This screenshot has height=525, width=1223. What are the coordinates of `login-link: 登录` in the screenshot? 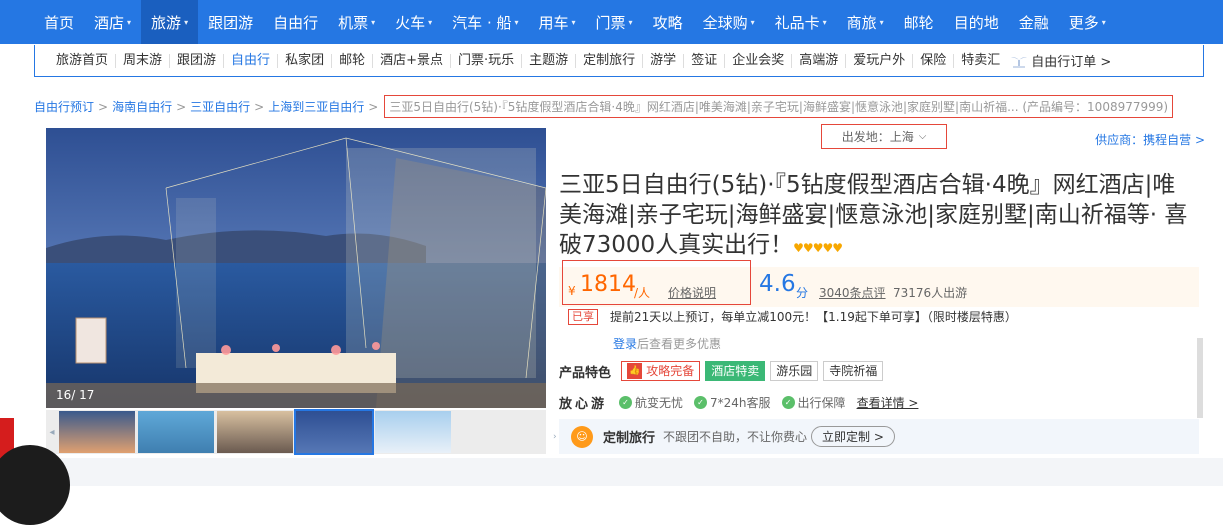 It's located at (625, 344).